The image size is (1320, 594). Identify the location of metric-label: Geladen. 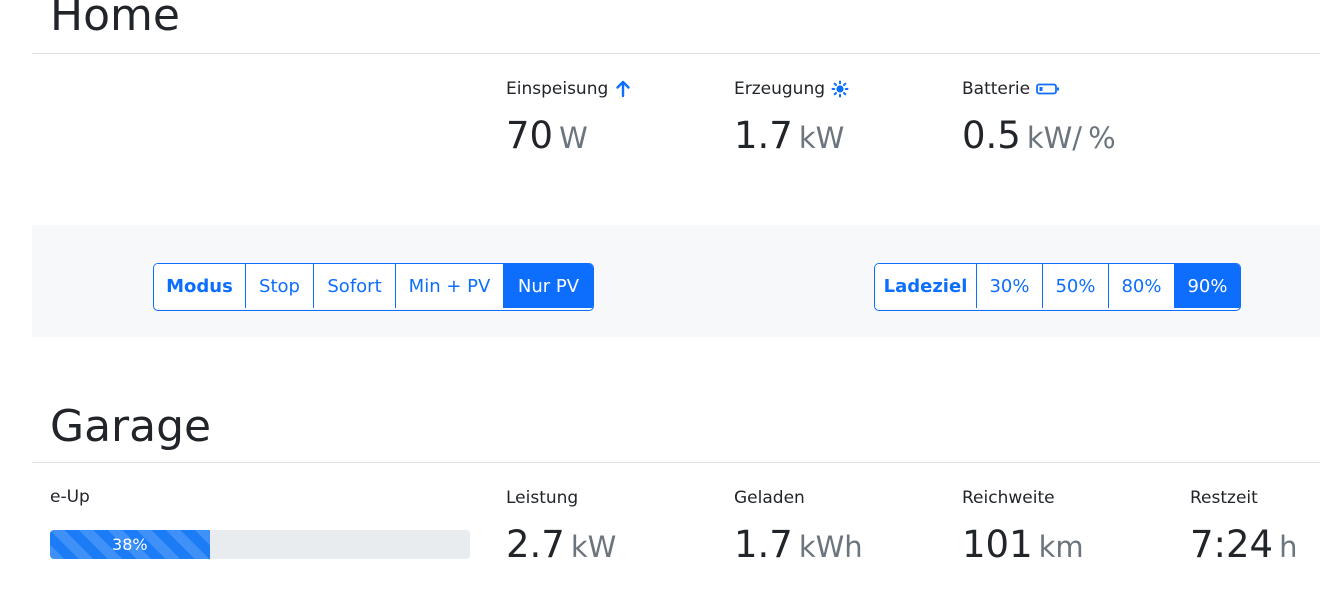
(769, 498).